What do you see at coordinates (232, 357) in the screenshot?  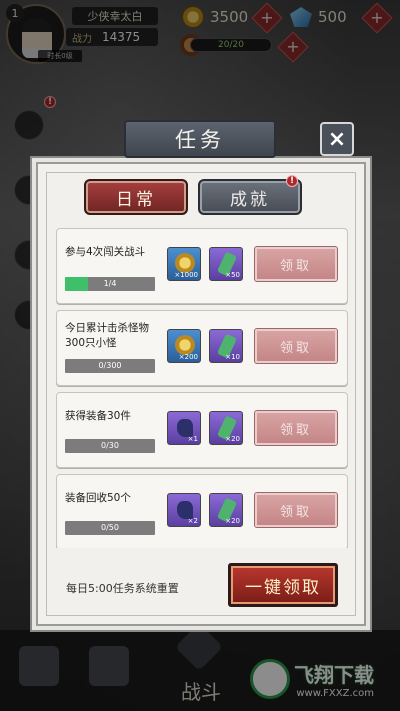 I see `reward-qty: ×10` at bounding box center [232, 357].